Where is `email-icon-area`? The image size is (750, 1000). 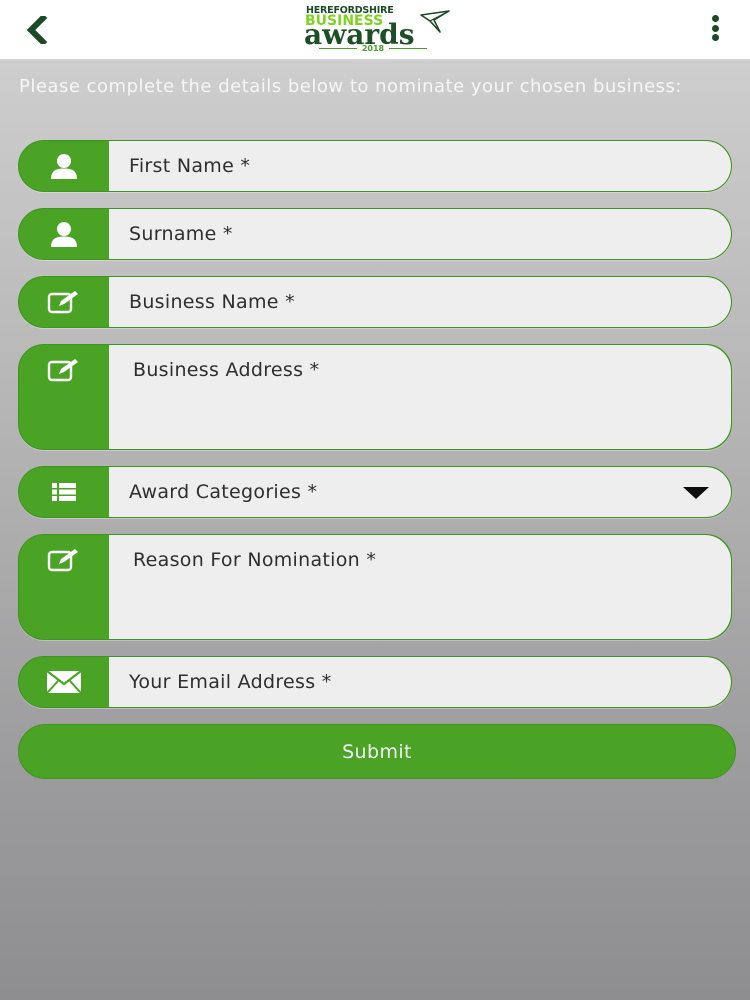 email-icon-area is located at coordinates (64, 682).